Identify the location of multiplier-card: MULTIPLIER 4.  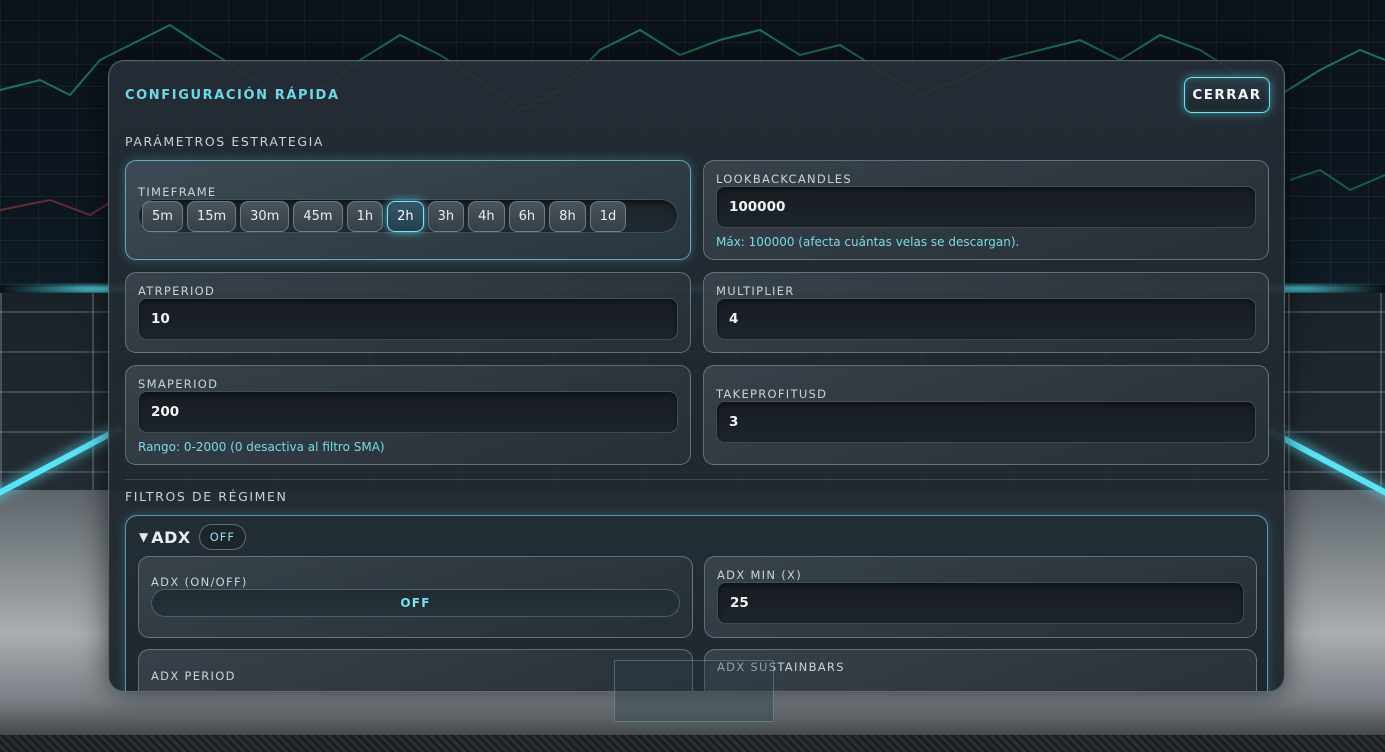
(986, 312).